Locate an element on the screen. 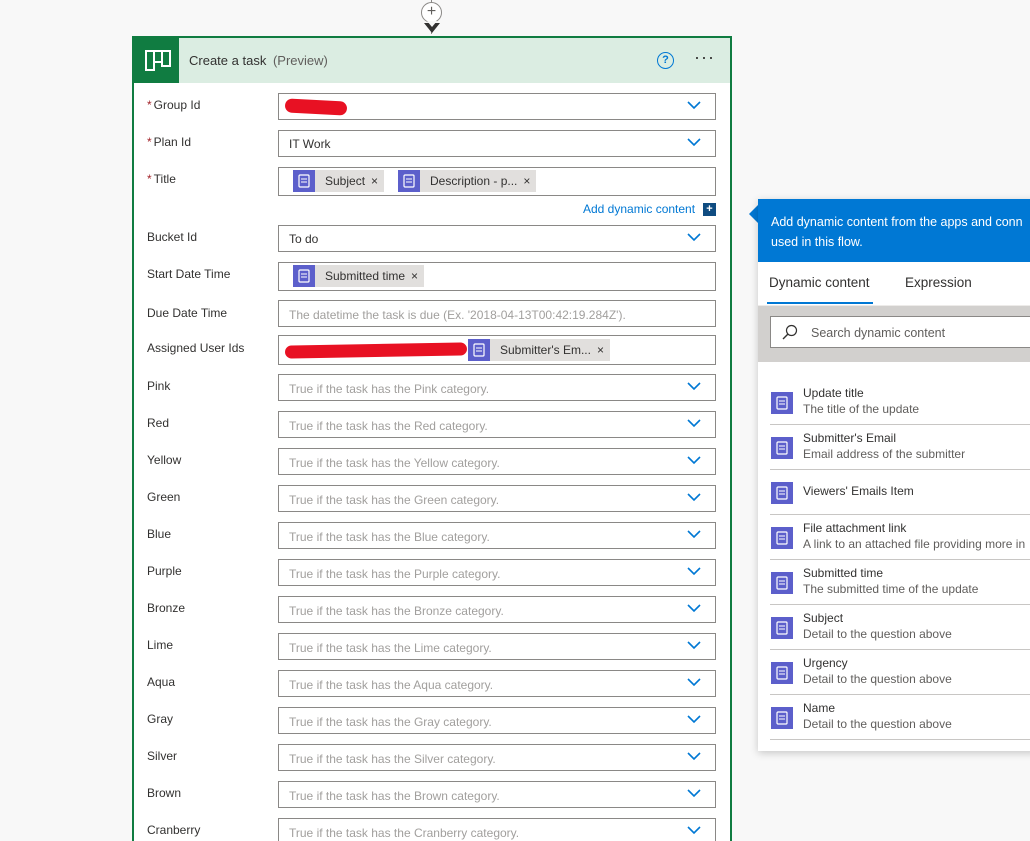 The width and height of the screenshot is (1030, 841). assigned-users-input: Submitter's Em... × is located at coordinates (497, 350).